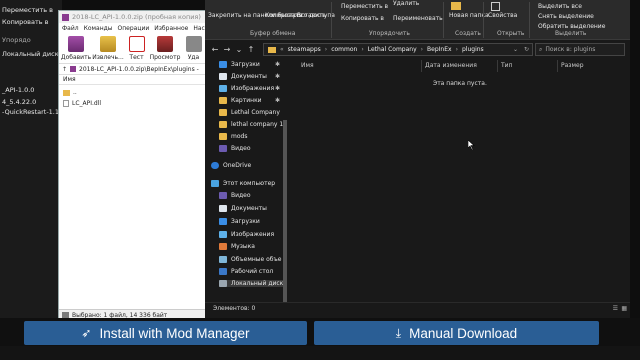 This screenshot has width=640, height=360. What do you see at coordinates (252, 148) in the screenshot?
I see `nav-item-video-quick: Видео` at bounding box center [252, 148].